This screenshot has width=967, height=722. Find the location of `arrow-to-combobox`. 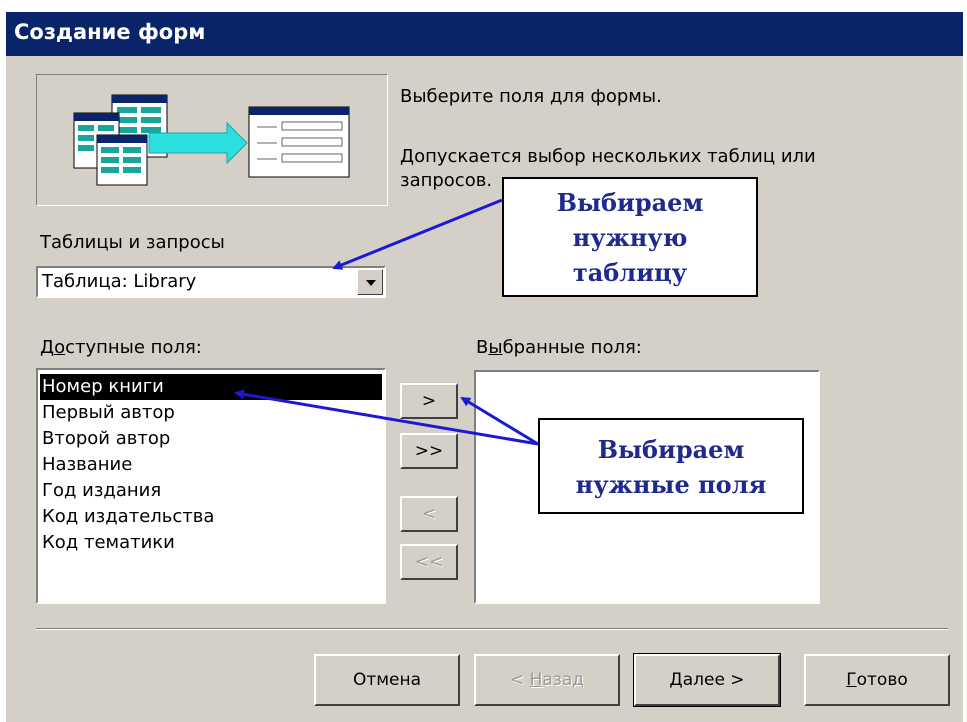

arrow-to-combobox is located at coordinates (417, 234).